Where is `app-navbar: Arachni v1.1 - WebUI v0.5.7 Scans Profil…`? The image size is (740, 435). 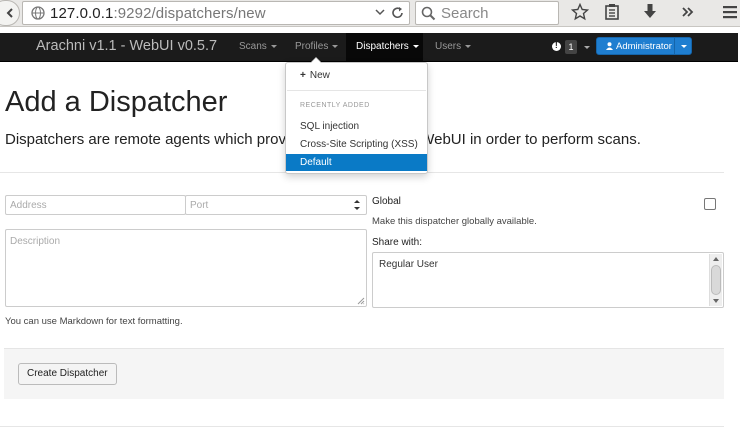
app-navbar: Arachni v1.1 - WebUI v0.5.7 Scans Profil… is located at coordinates (369, 47).